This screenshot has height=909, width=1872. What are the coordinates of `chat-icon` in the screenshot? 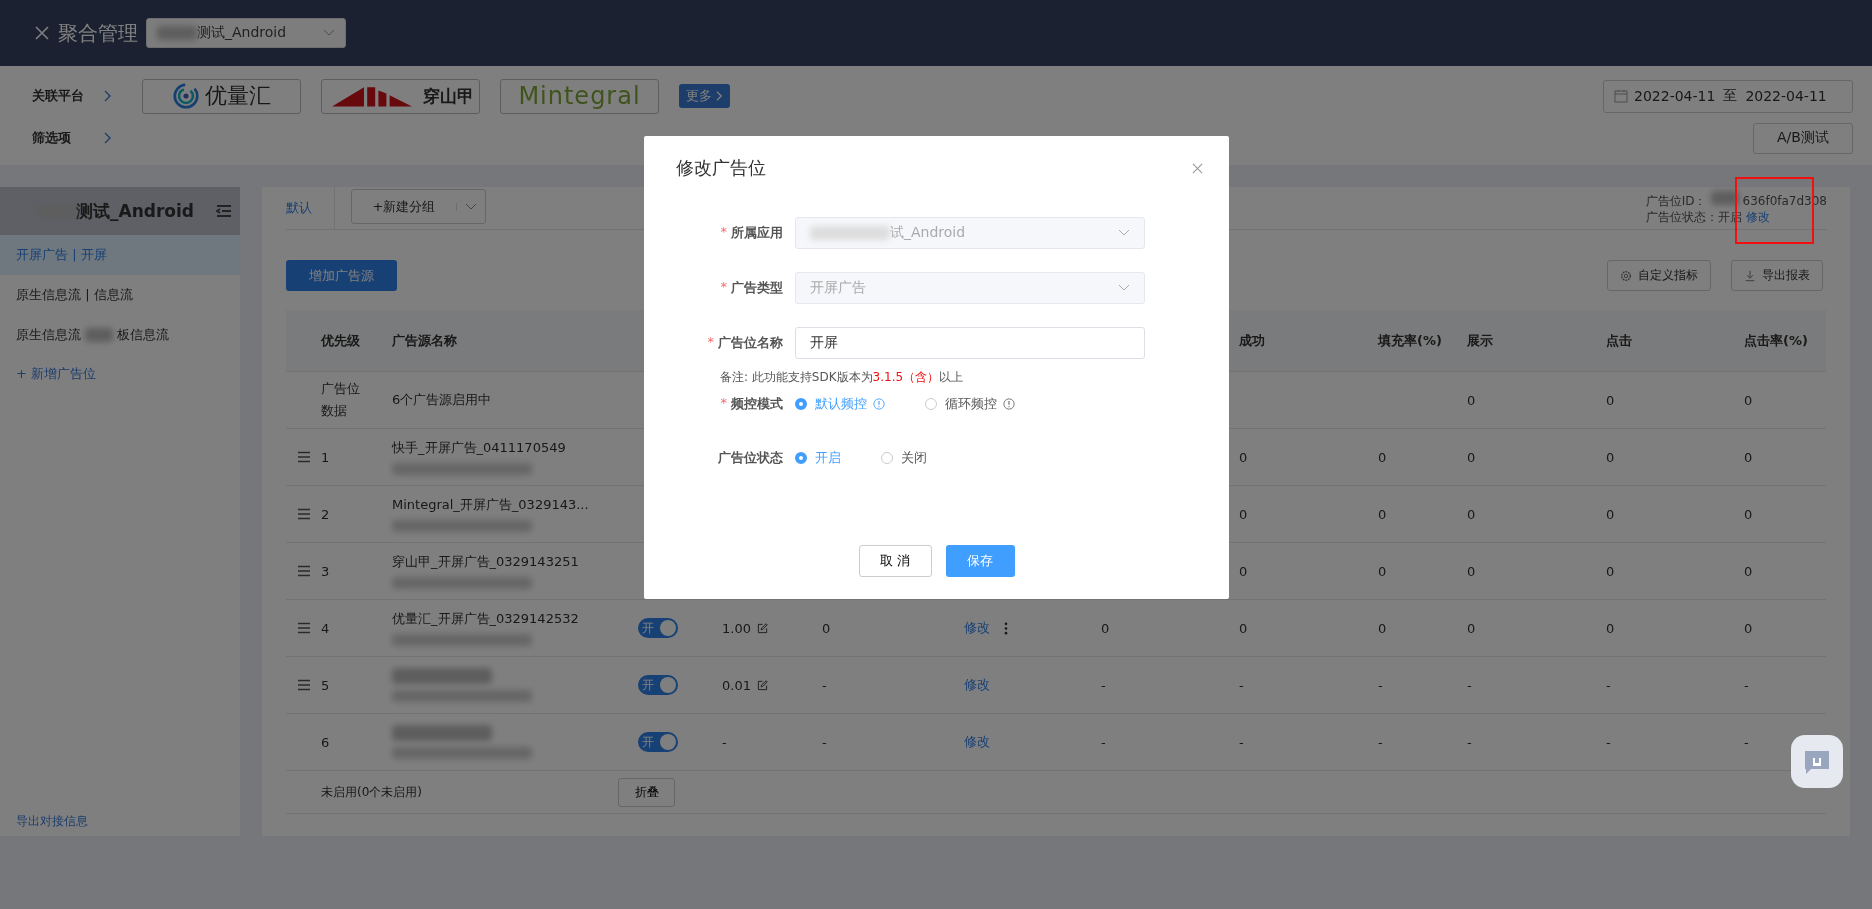 It's located at (1817, 761).